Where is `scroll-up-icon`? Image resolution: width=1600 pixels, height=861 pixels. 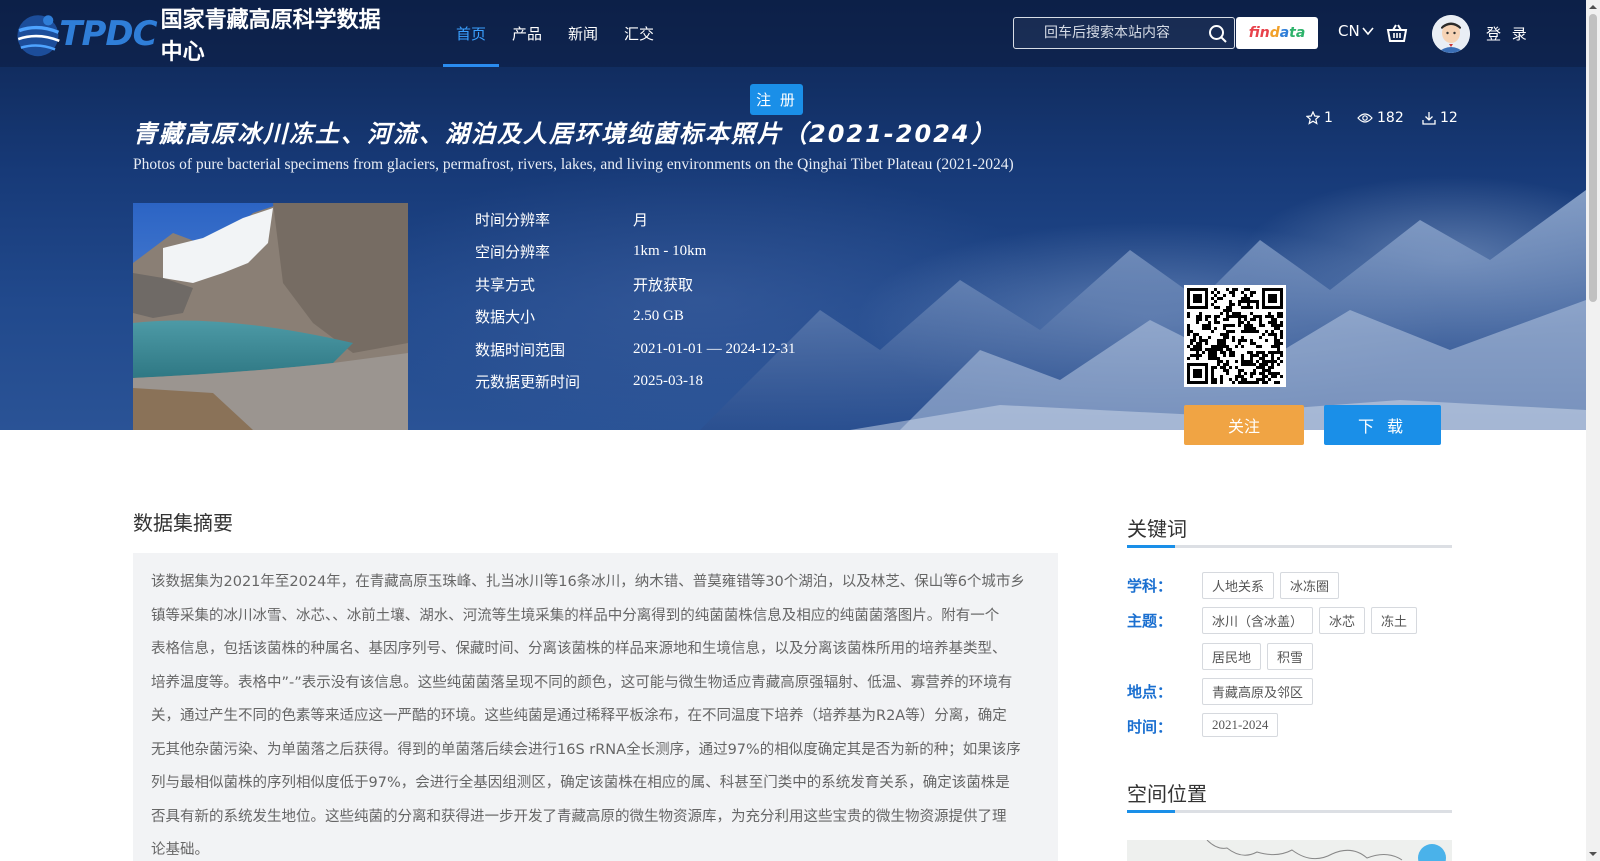
scroll-up-icon is located at coordinates (1593, 7).